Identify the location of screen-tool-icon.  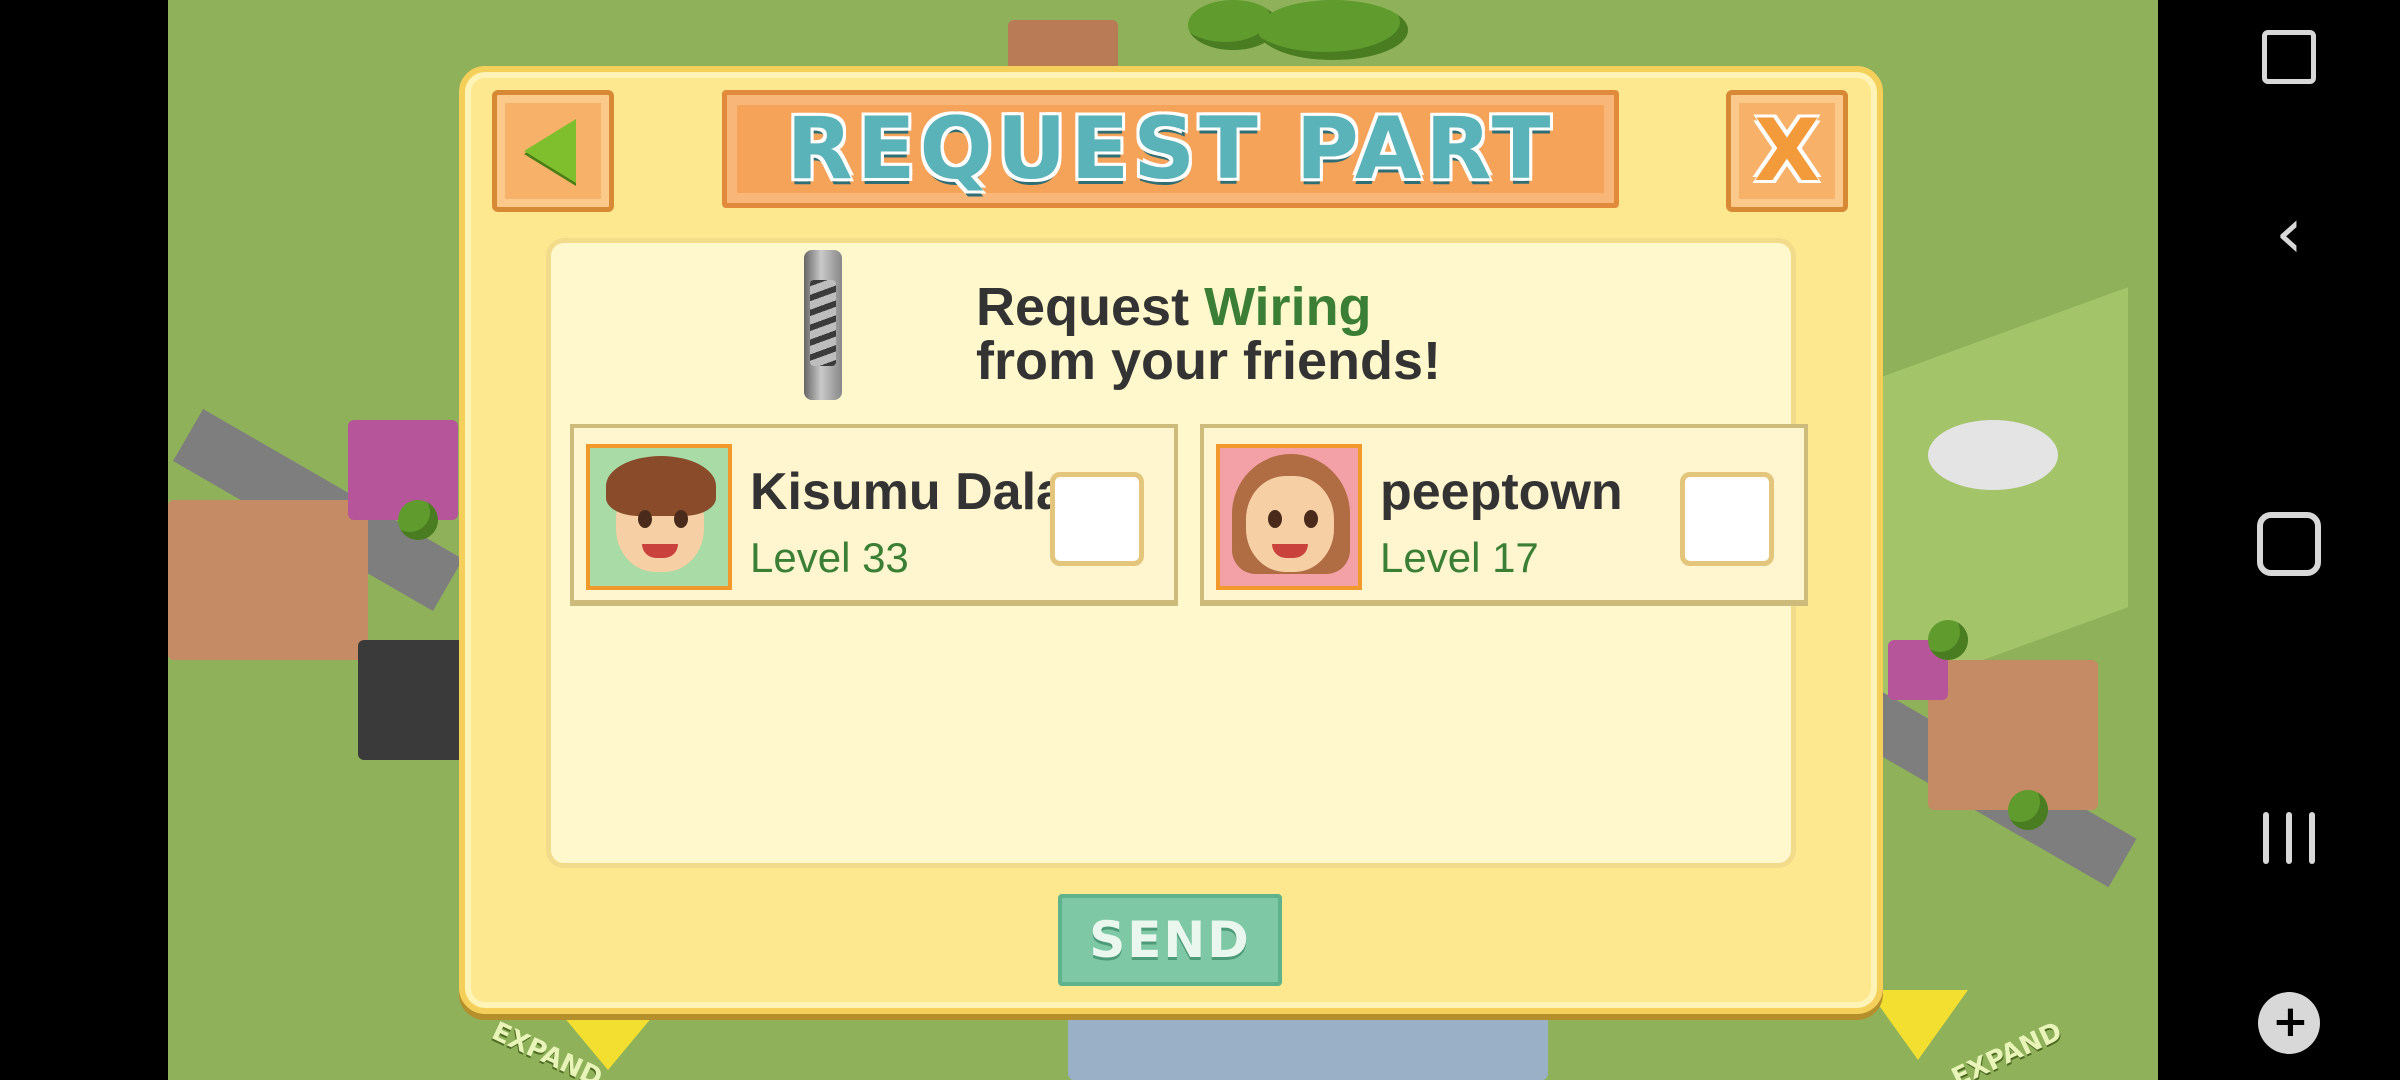
(2289, 57).